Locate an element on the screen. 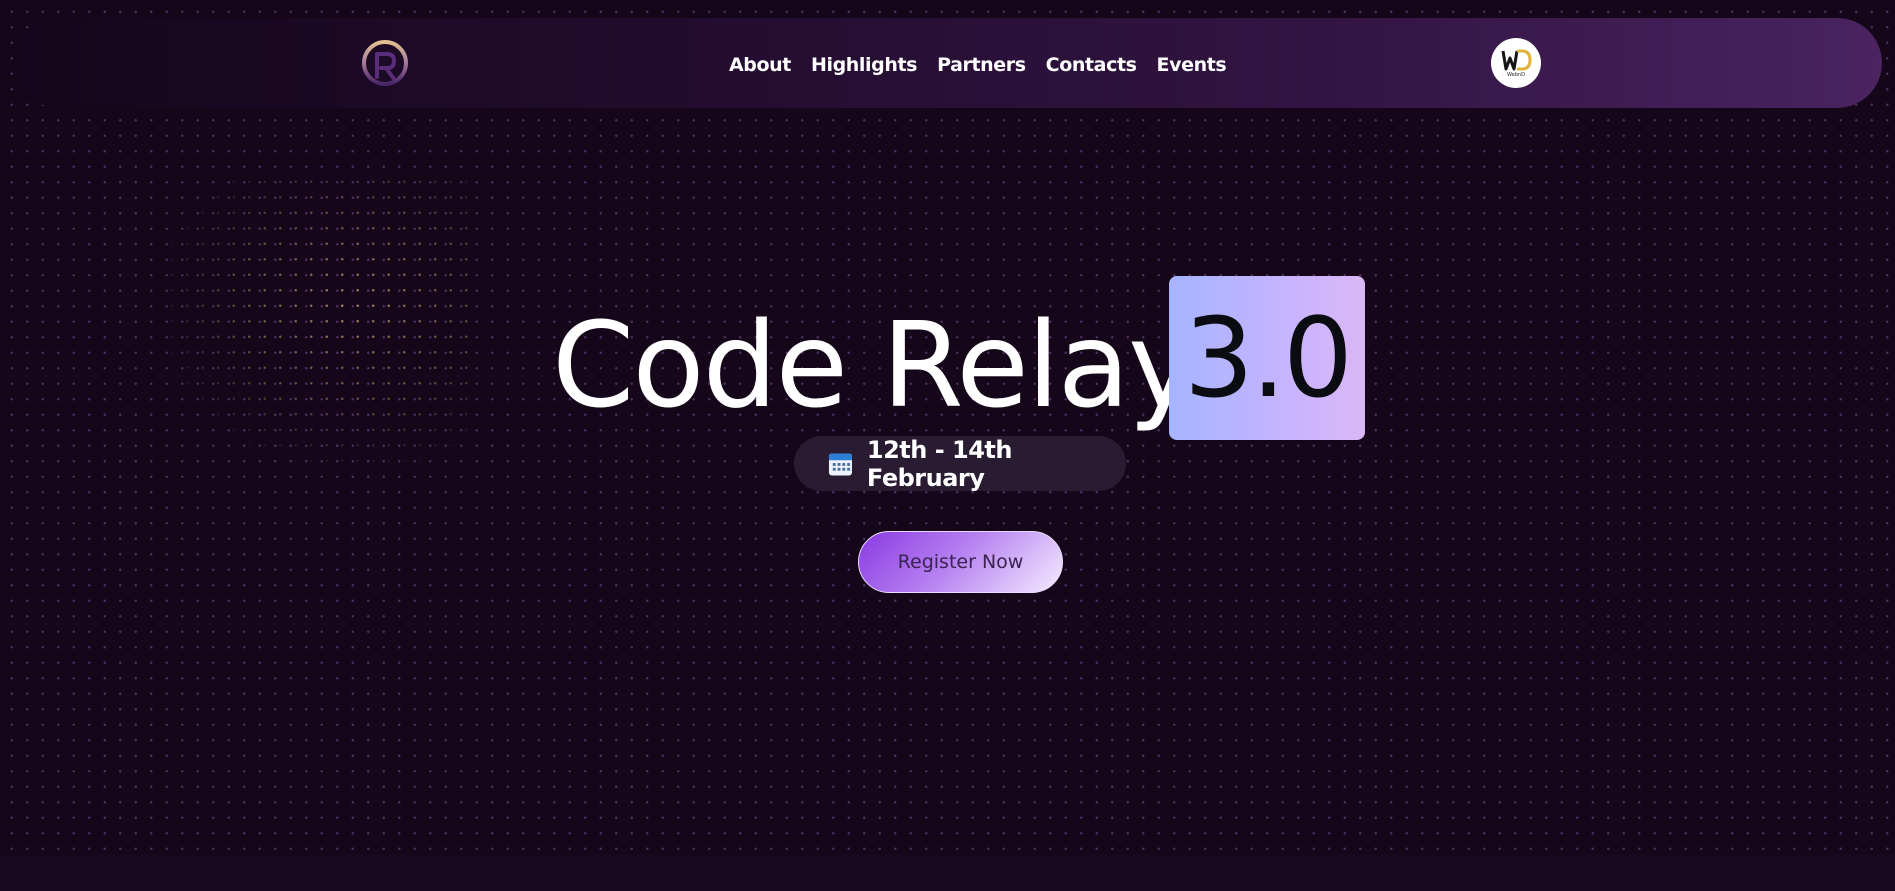 This screenshot has width=1895, height=891. r-ring-logo-icon is located at coordinates (385, 64).